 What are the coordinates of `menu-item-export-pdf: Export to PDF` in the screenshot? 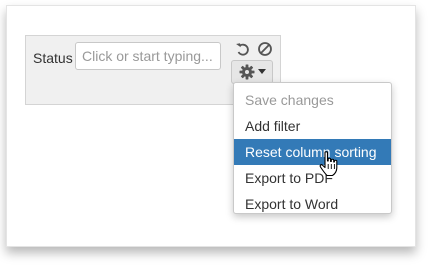 It's located at (312, 178).